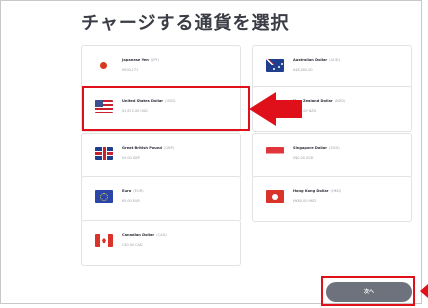 Image resolution: width=428 pixels, height=308 pixels. I want to click on currency-card-nzd: New Zealand Dollar (NZD) NZ$0.00 NZD, so click(332, 109).